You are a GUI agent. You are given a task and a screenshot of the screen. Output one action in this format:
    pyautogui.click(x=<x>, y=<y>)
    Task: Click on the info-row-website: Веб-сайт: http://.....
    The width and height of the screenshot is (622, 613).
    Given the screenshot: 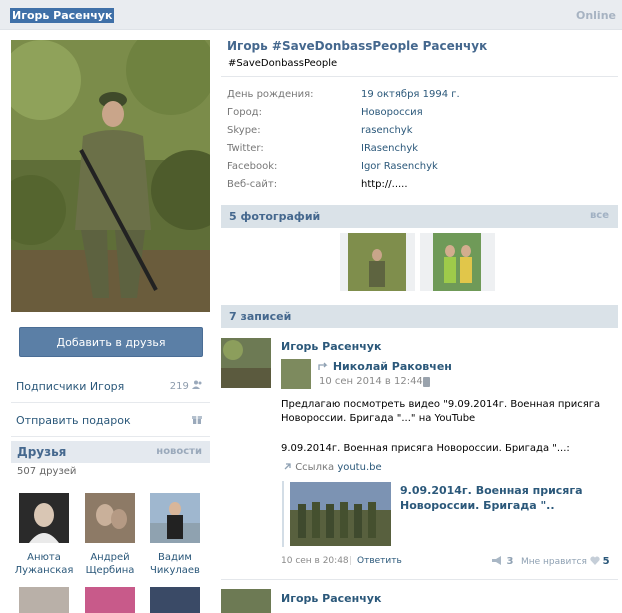 What is the action you would take?
    pyautogui.click(x=317, y=184)
    